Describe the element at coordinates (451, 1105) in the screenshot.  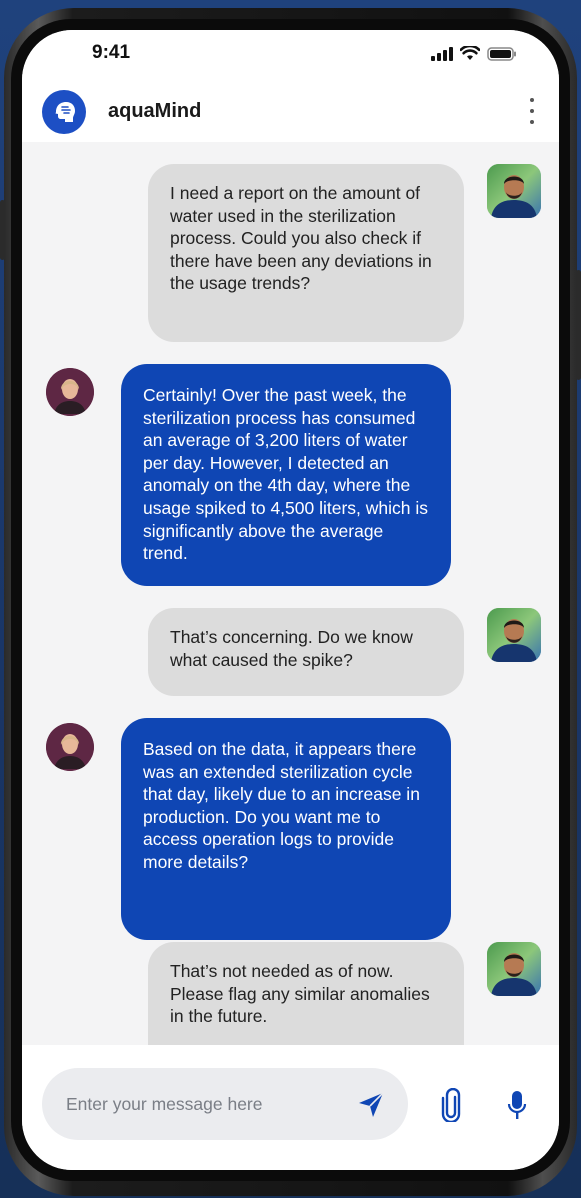
I see `paperclip-icon` at that location.